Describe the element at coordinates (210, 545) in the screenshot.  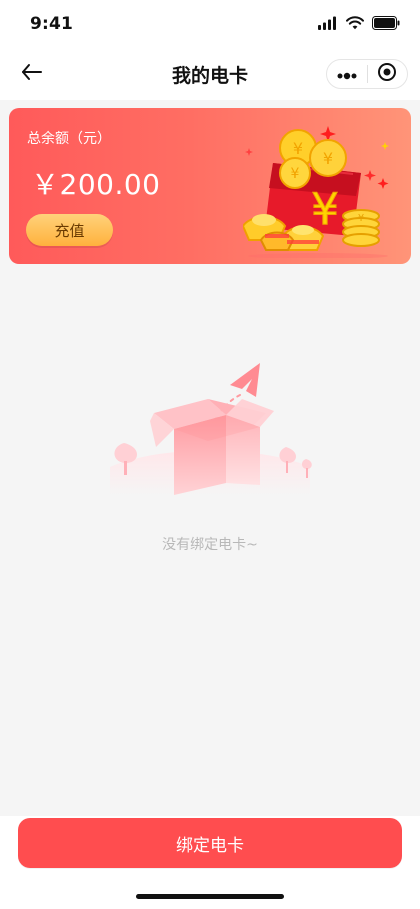
I see `empty-state-message: 没有绑定电卡~` at that location.